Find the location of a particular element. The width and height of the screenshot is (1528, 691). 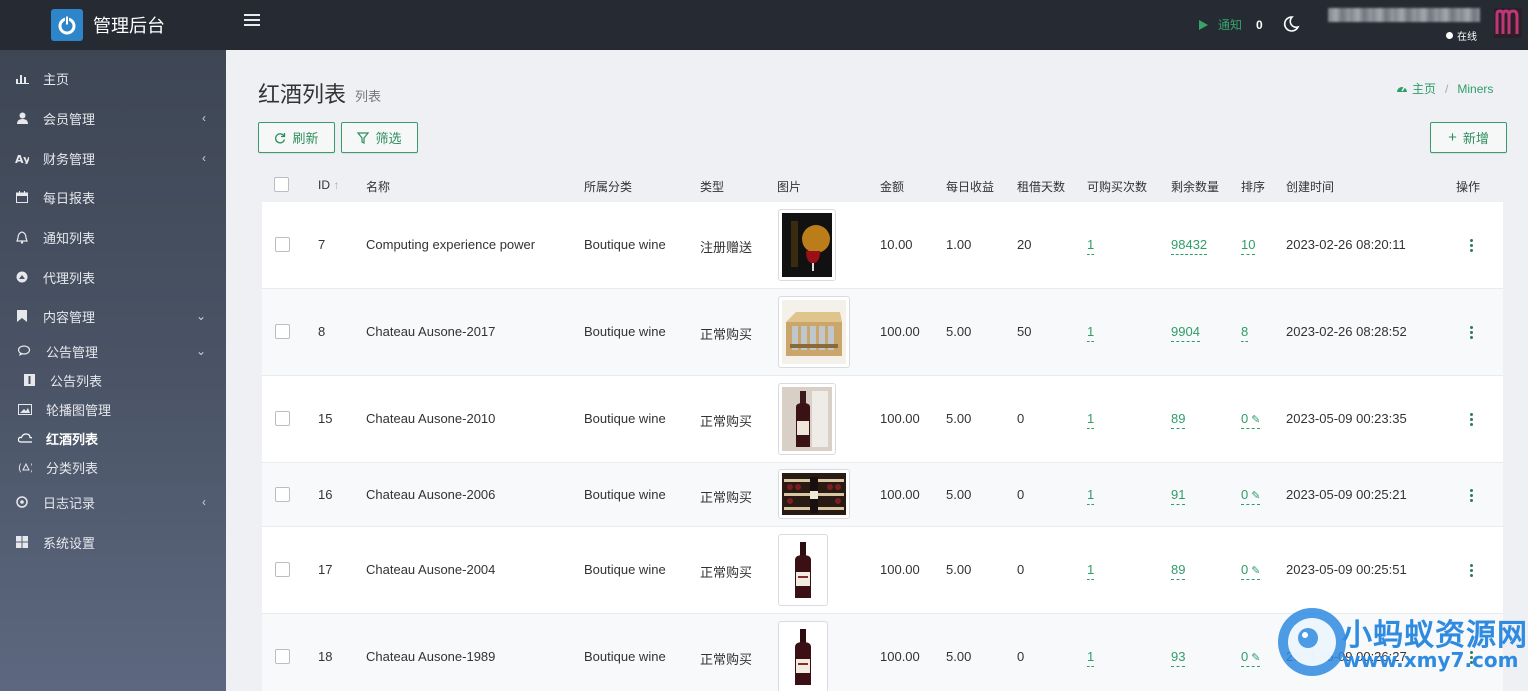

username-blurred is located at coordinates (1404, 15).